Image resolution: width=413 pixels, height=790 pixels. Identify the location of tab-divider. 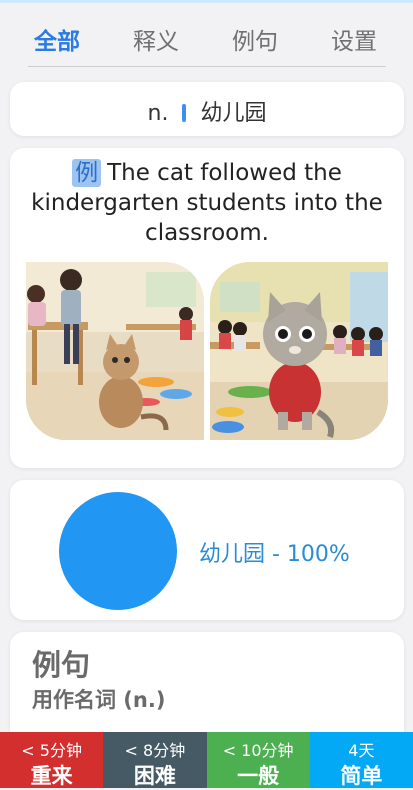
(207, 66).